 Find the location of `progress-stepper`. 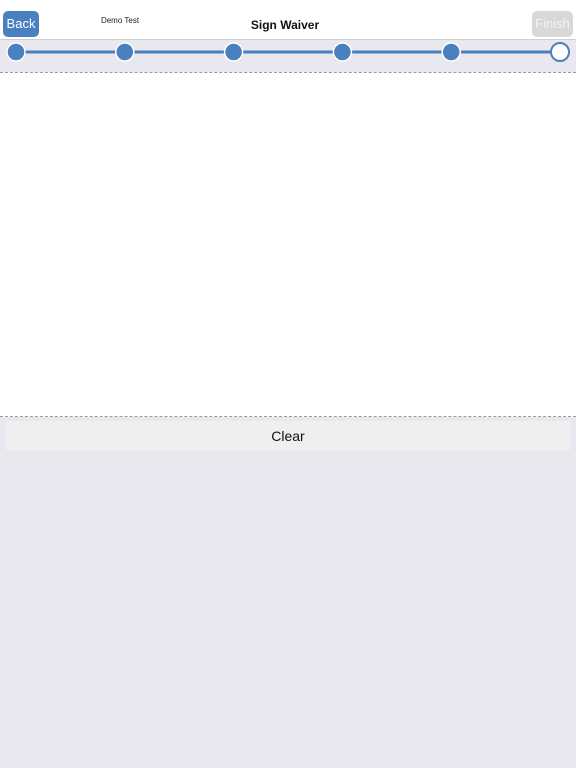

progress-stepper is located at coordinates (288, 55).